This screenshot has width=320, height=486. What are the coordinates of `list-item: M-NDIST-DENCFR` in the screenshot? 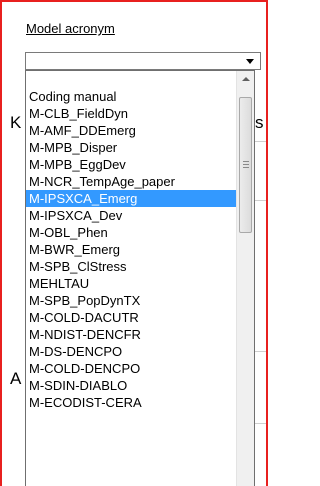 It's located at (131, 334).